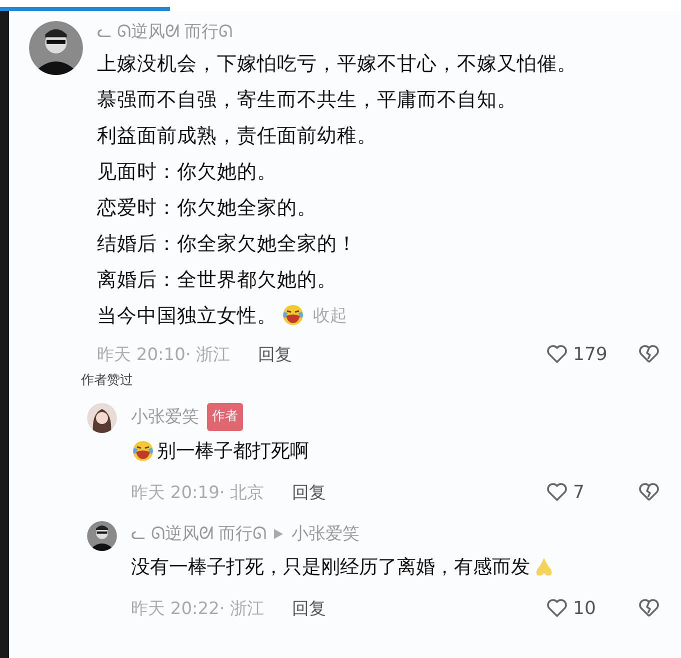 The height and width of the screenshot is (658, 681). Describe the element at coordinates (163, 355) in the screenshot. I see `comment-meta: 昨天 20:10· 浙江` at that location.